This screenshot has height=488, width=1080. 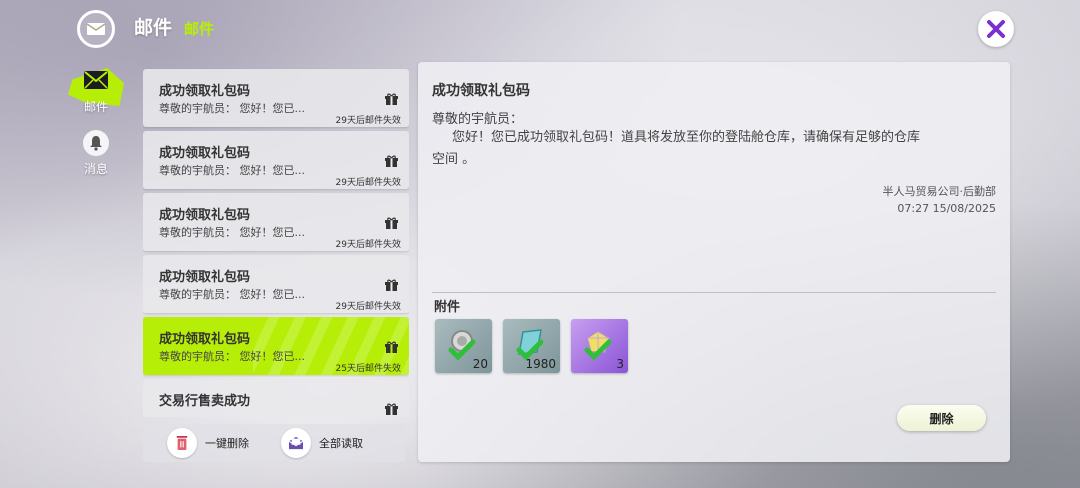 What do you see at coordinates (96, 29) in the screenshot?
I see `mail-logo-icon` at bounding box center [96, 29].